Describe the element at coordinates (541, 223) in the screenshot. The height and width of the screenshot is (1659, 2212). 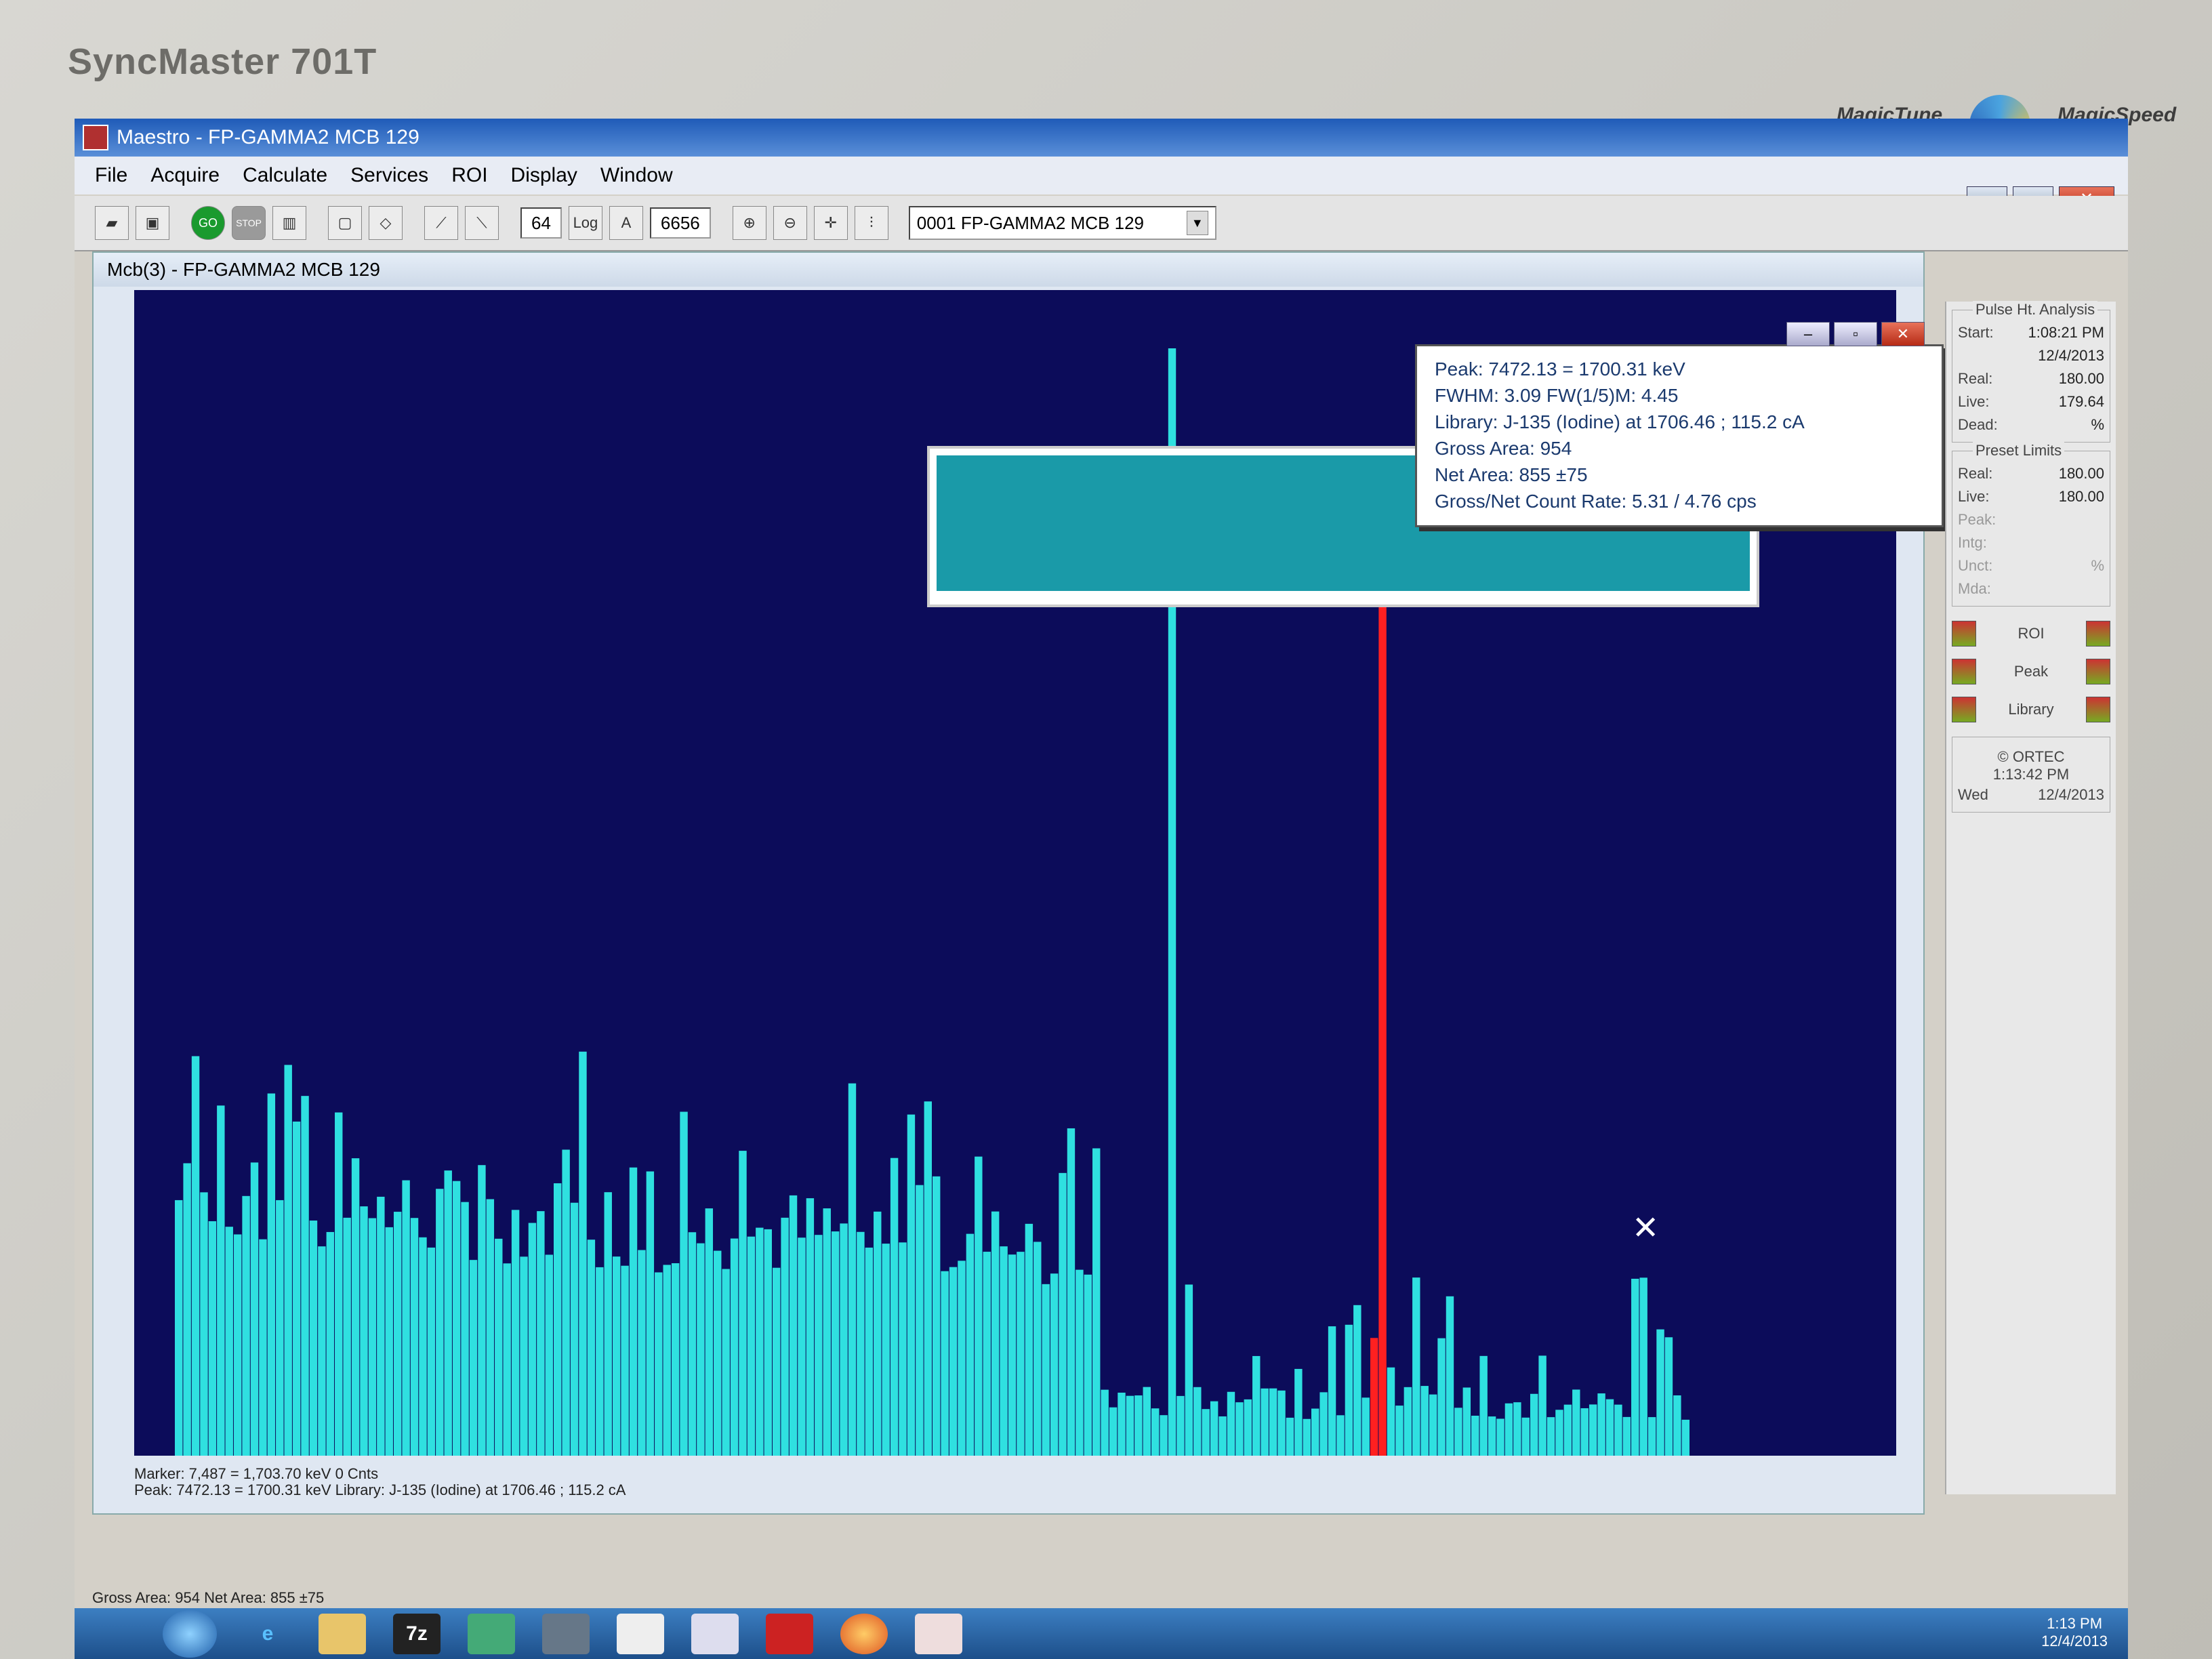
I see `vertical-scale-field: 64` at that location.